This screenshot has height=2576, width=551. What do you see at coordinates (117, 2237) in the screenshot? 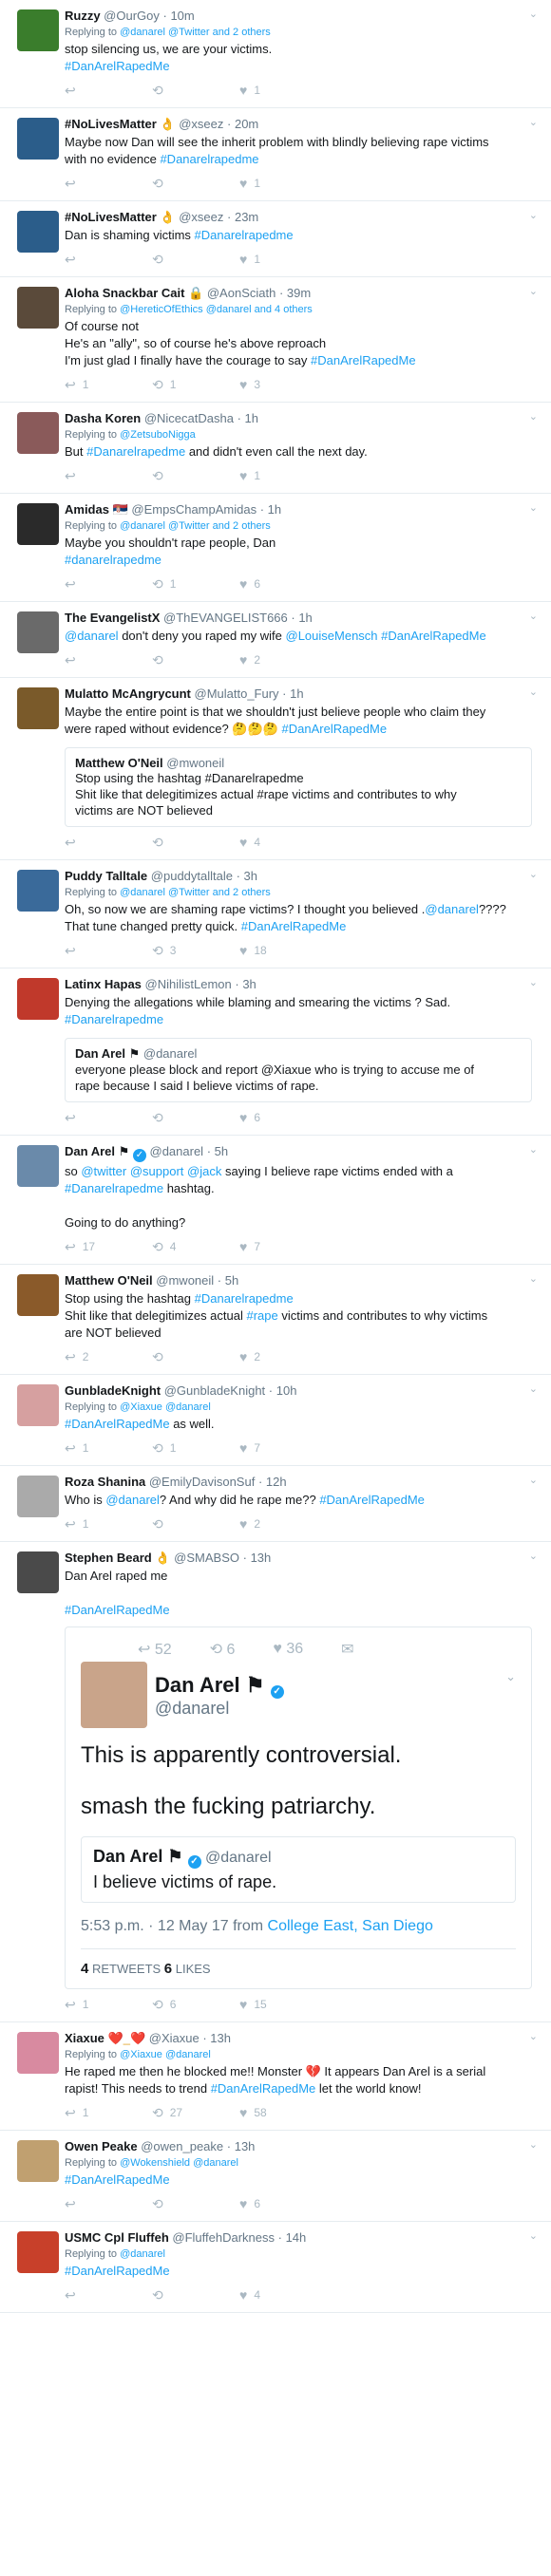
I see `author-name: USMC Cpl Fluffeh` at bounding box center [117, 2237].